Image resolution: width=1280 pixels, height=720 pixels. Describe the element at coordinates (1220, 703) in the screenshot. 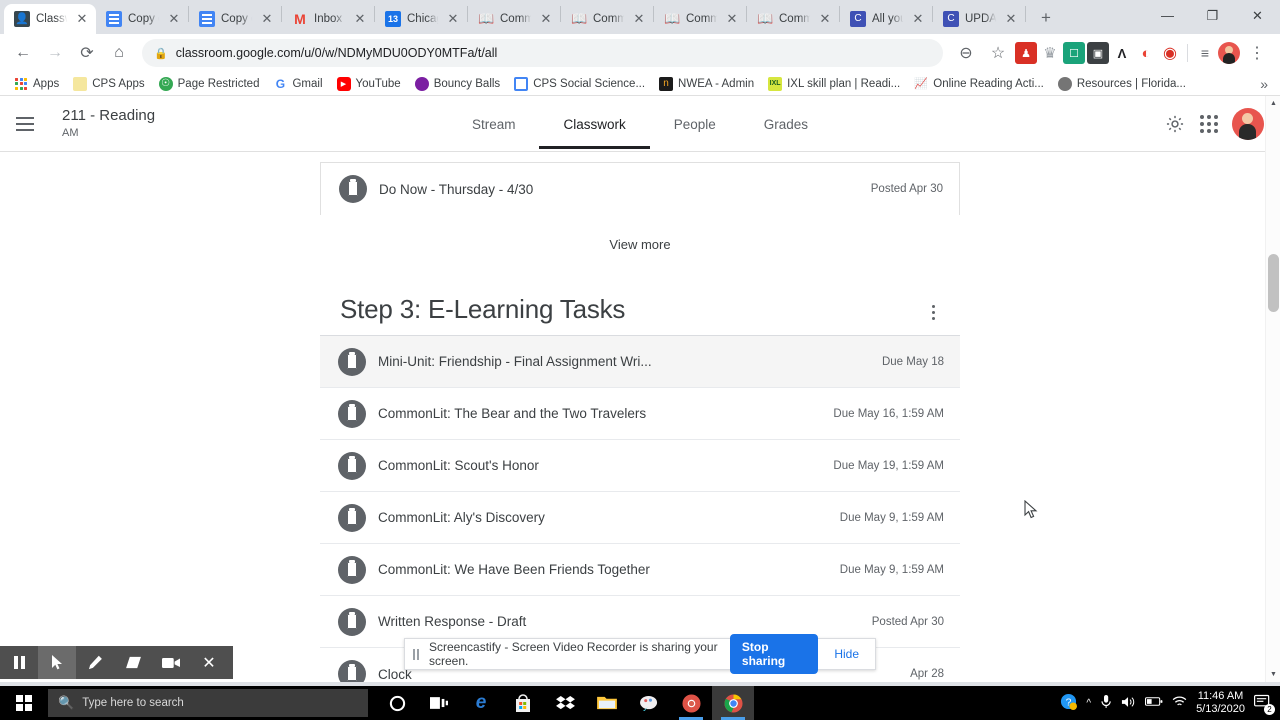

I see `taskbar-clock: 11:46 AM 5/13/2020` at that location.